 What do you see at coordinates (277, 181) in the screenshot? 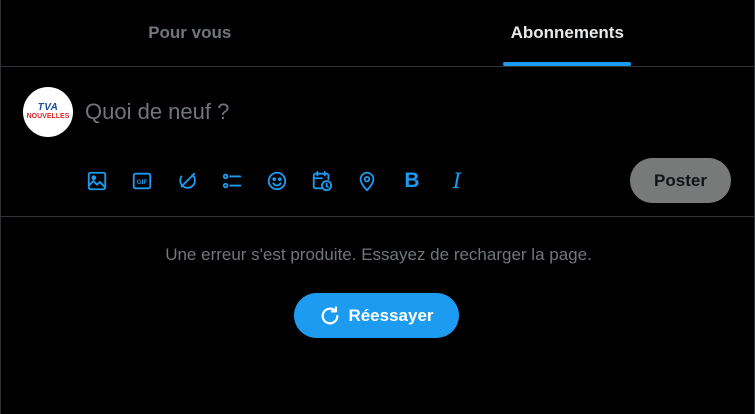
I see `emoji-icon` at bounding box center [277, 181].